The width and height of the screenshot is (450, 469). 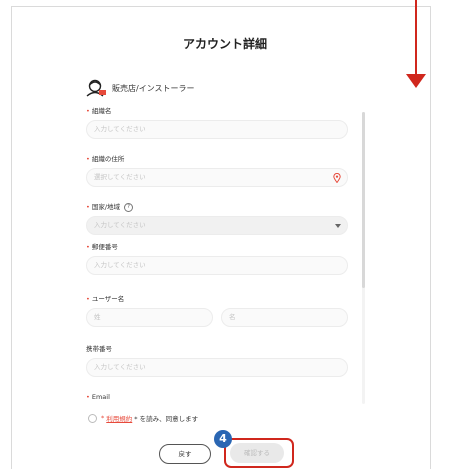 What do you see at coordinates (284, 317) in the screenshot?
I see `first-name-input: 名` at bounding box center [284, 317].